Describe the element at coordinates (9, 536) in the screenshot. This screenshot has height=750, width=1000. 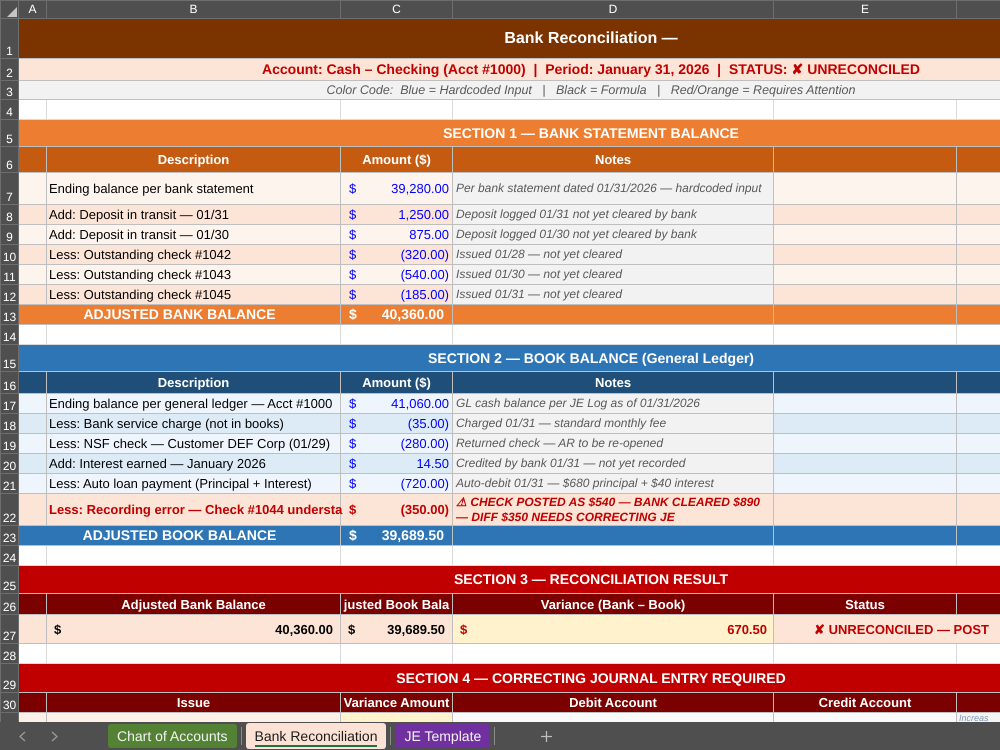
I see `row-header: 23` at that location.